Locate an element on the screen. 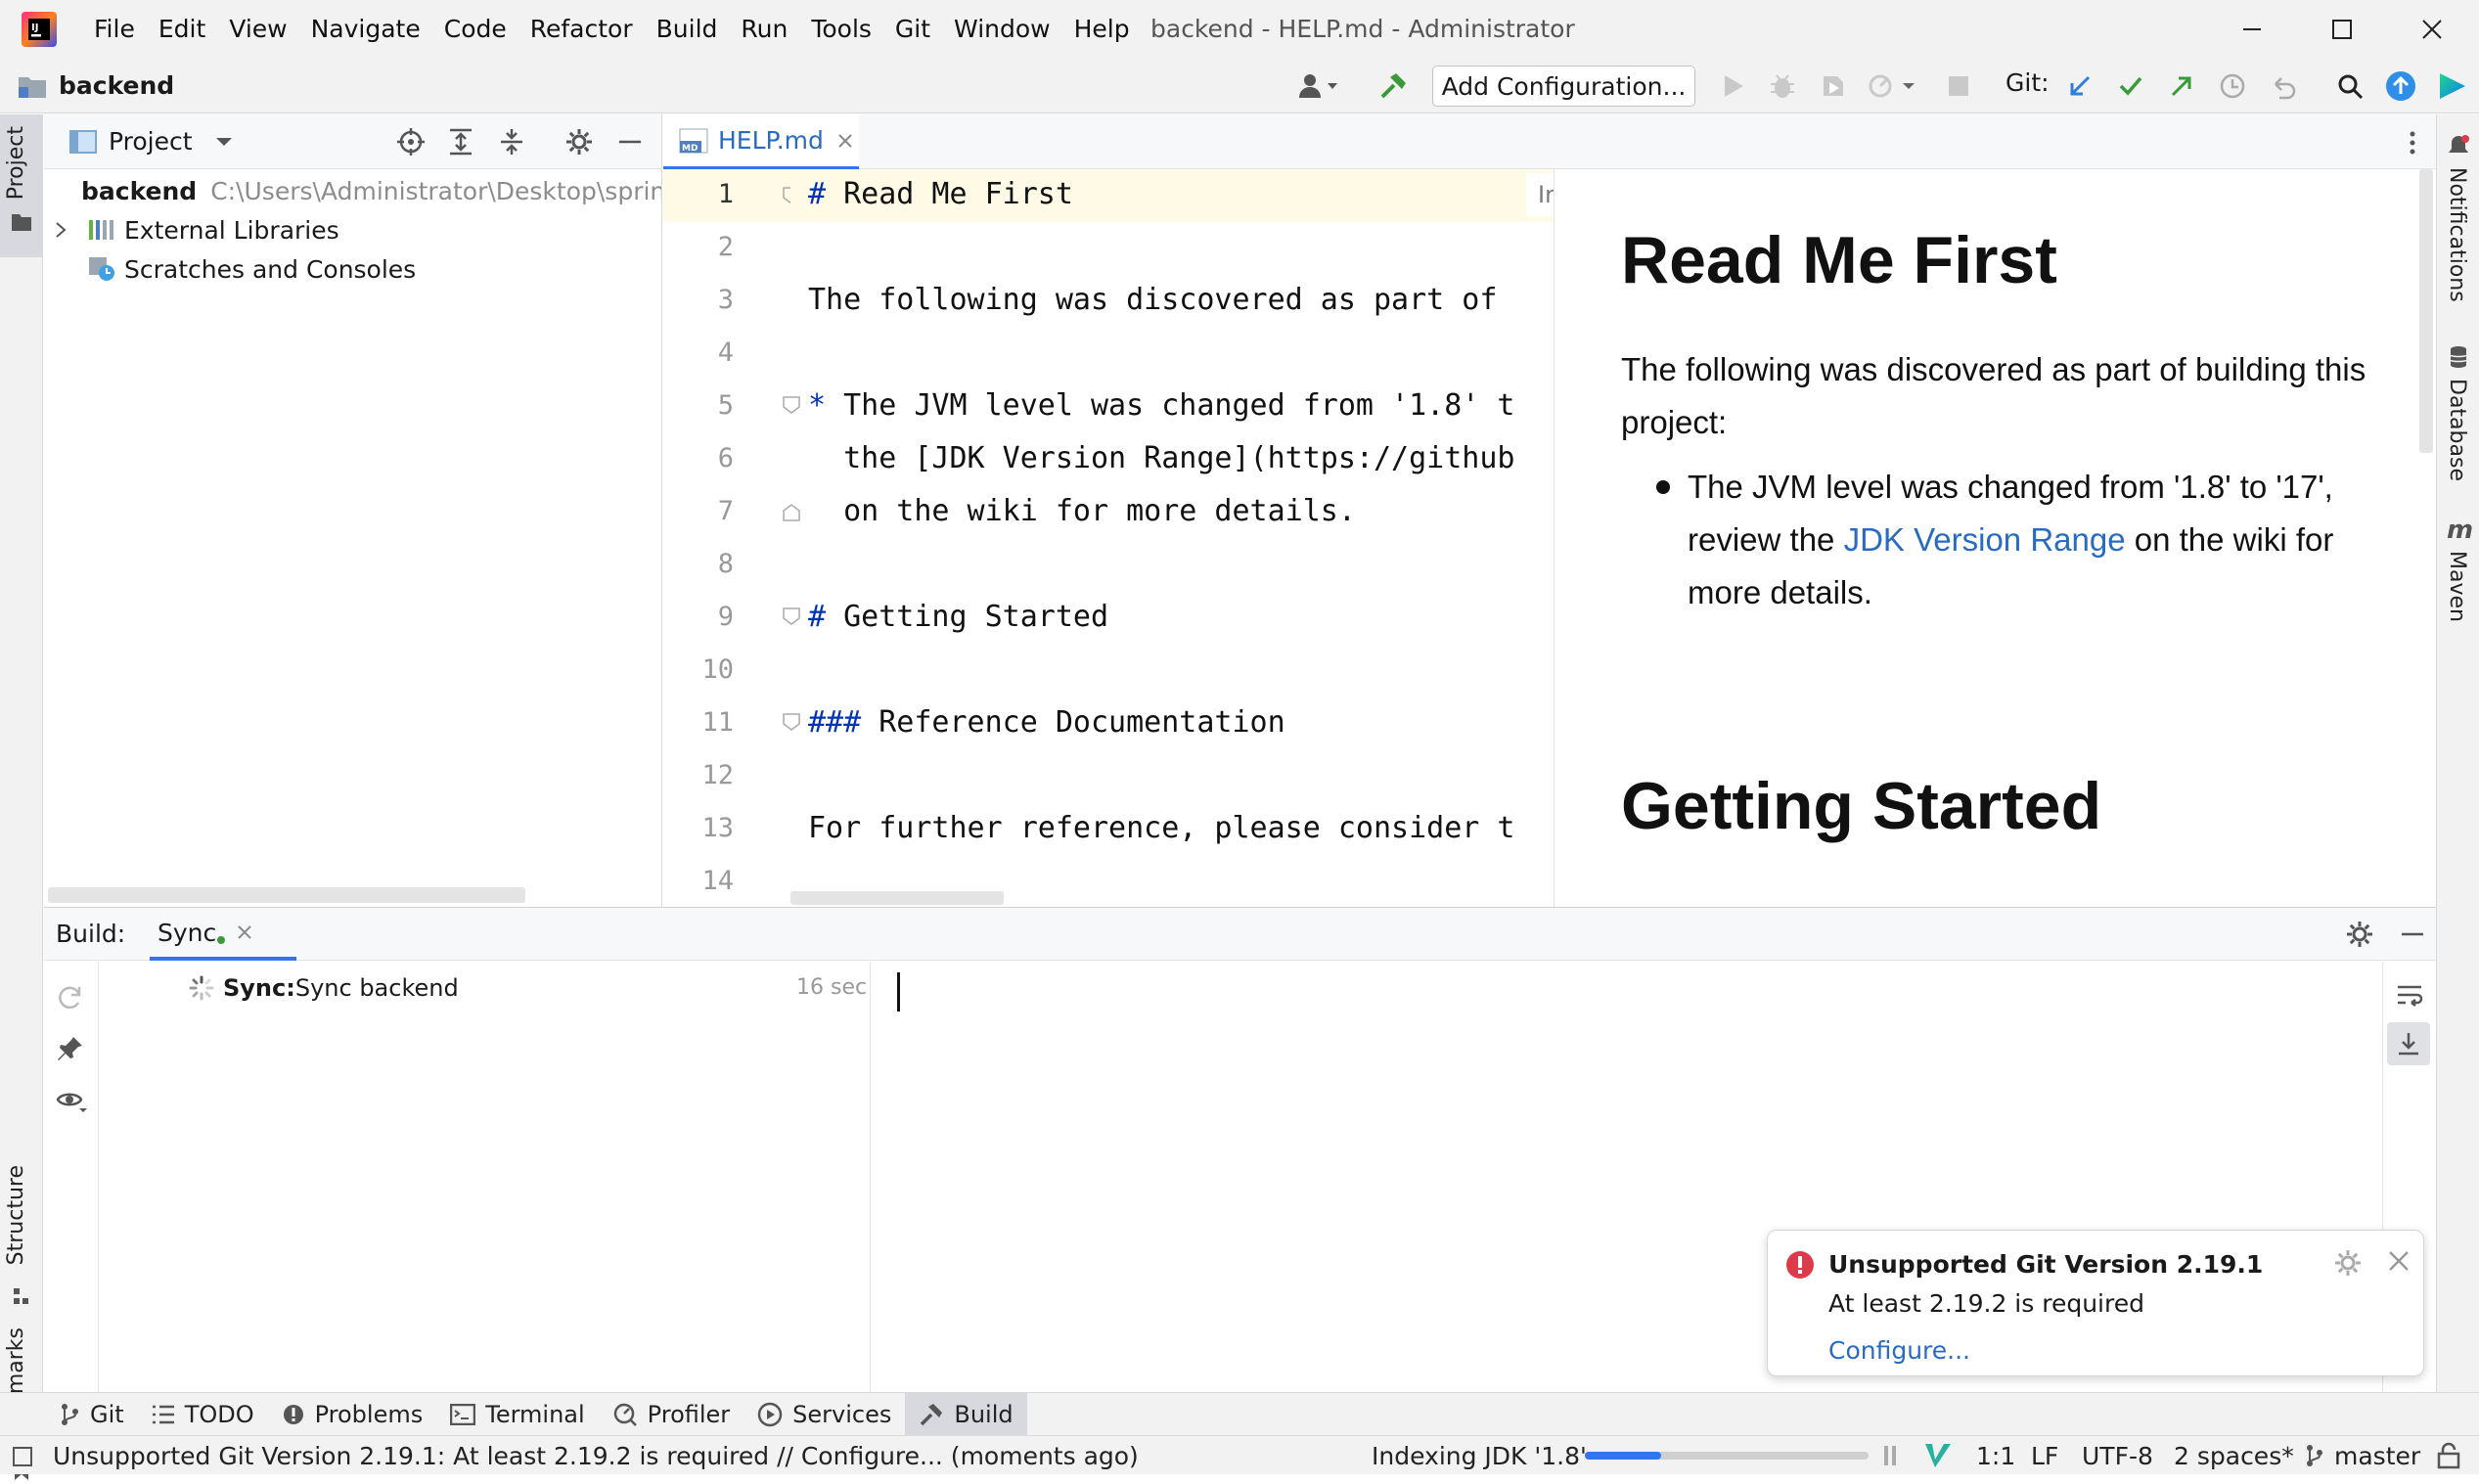  coverage-icon is located at coordinates (1833, 86).